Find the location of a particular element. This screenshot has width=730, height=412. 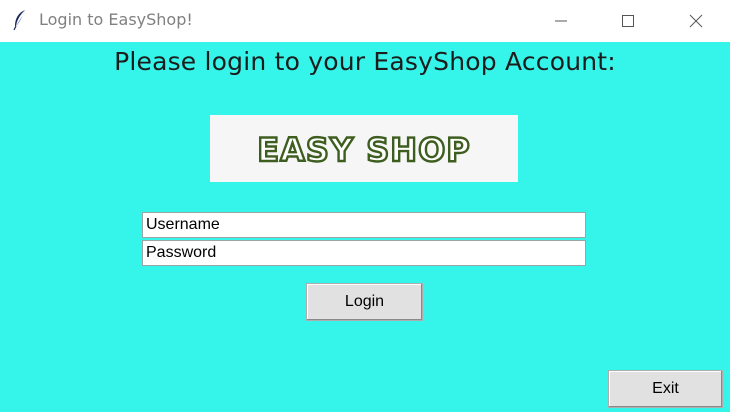

login-button-label: Login is located at coordinates (364, 301).